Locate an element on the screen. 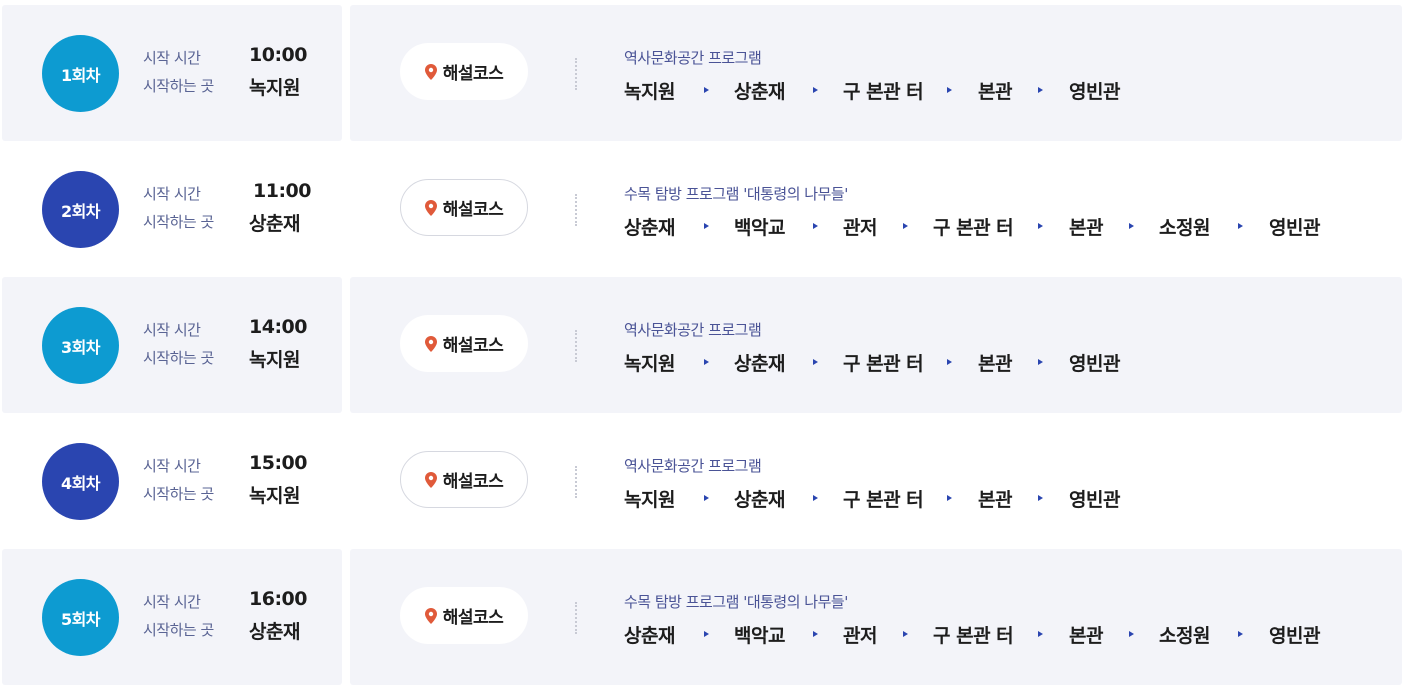 This screenshot has height=687, width=1405. start-time-value: 16:00 is located at coordinates (278, 599).